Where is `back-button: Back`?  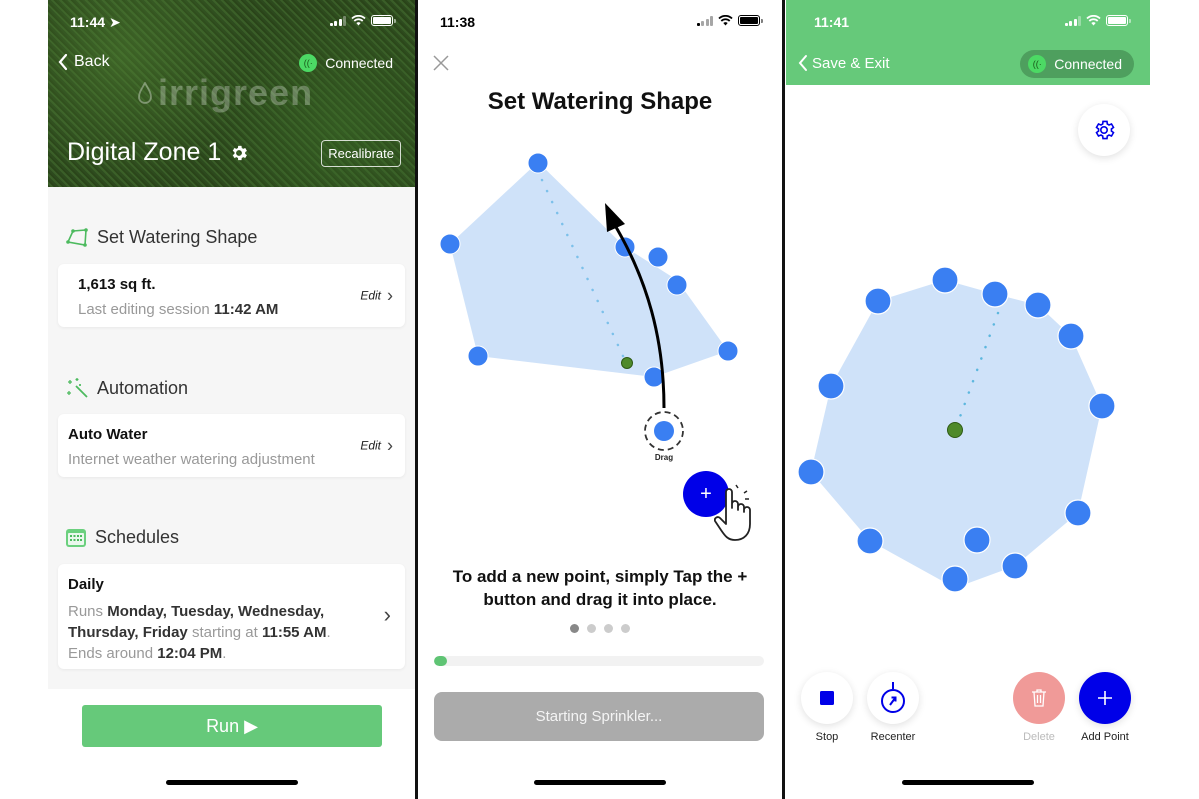
back-button: Back is located at coordinates (84, 62).